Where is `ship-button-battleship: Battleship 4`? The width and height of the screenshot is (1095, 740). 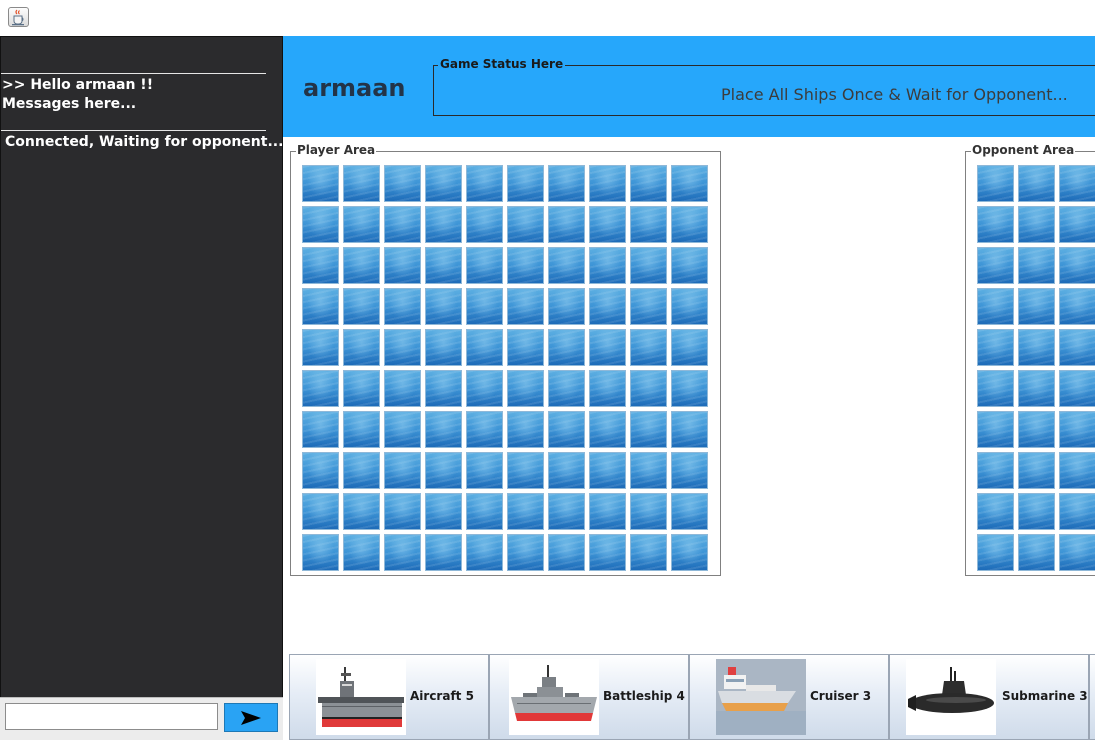 ship-button-battleship: Battleship 4 is located at coordinates (589, 697).